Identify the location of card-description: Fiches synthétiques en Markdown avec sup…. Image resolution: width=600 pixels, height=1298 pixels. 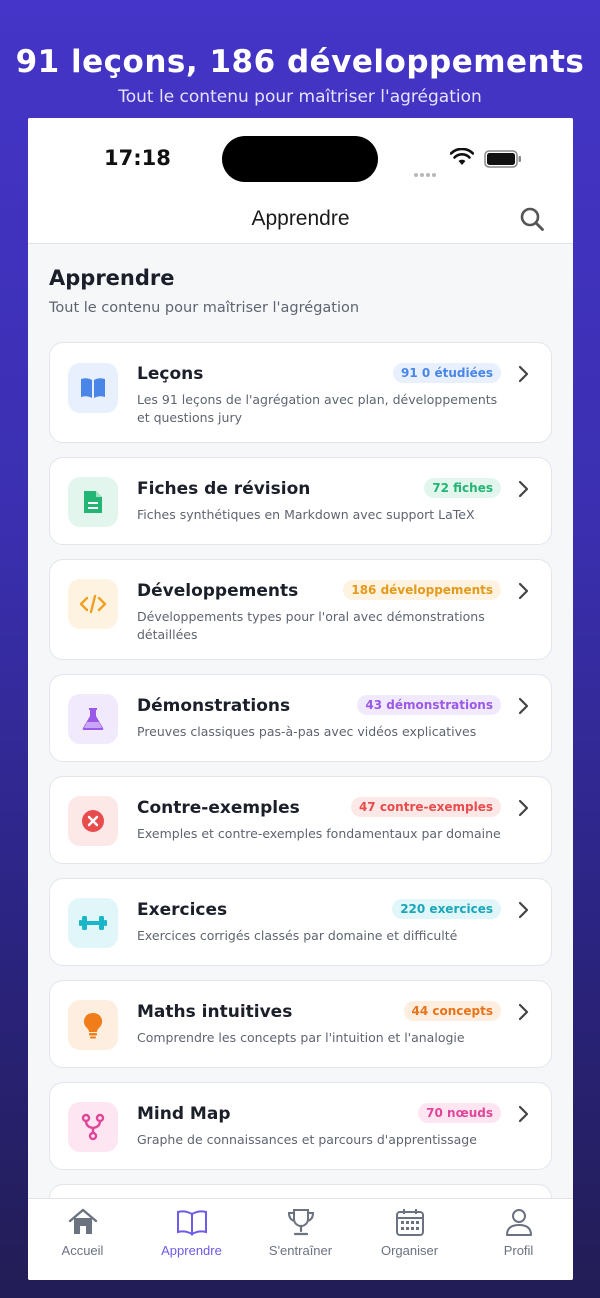
(306, 514).